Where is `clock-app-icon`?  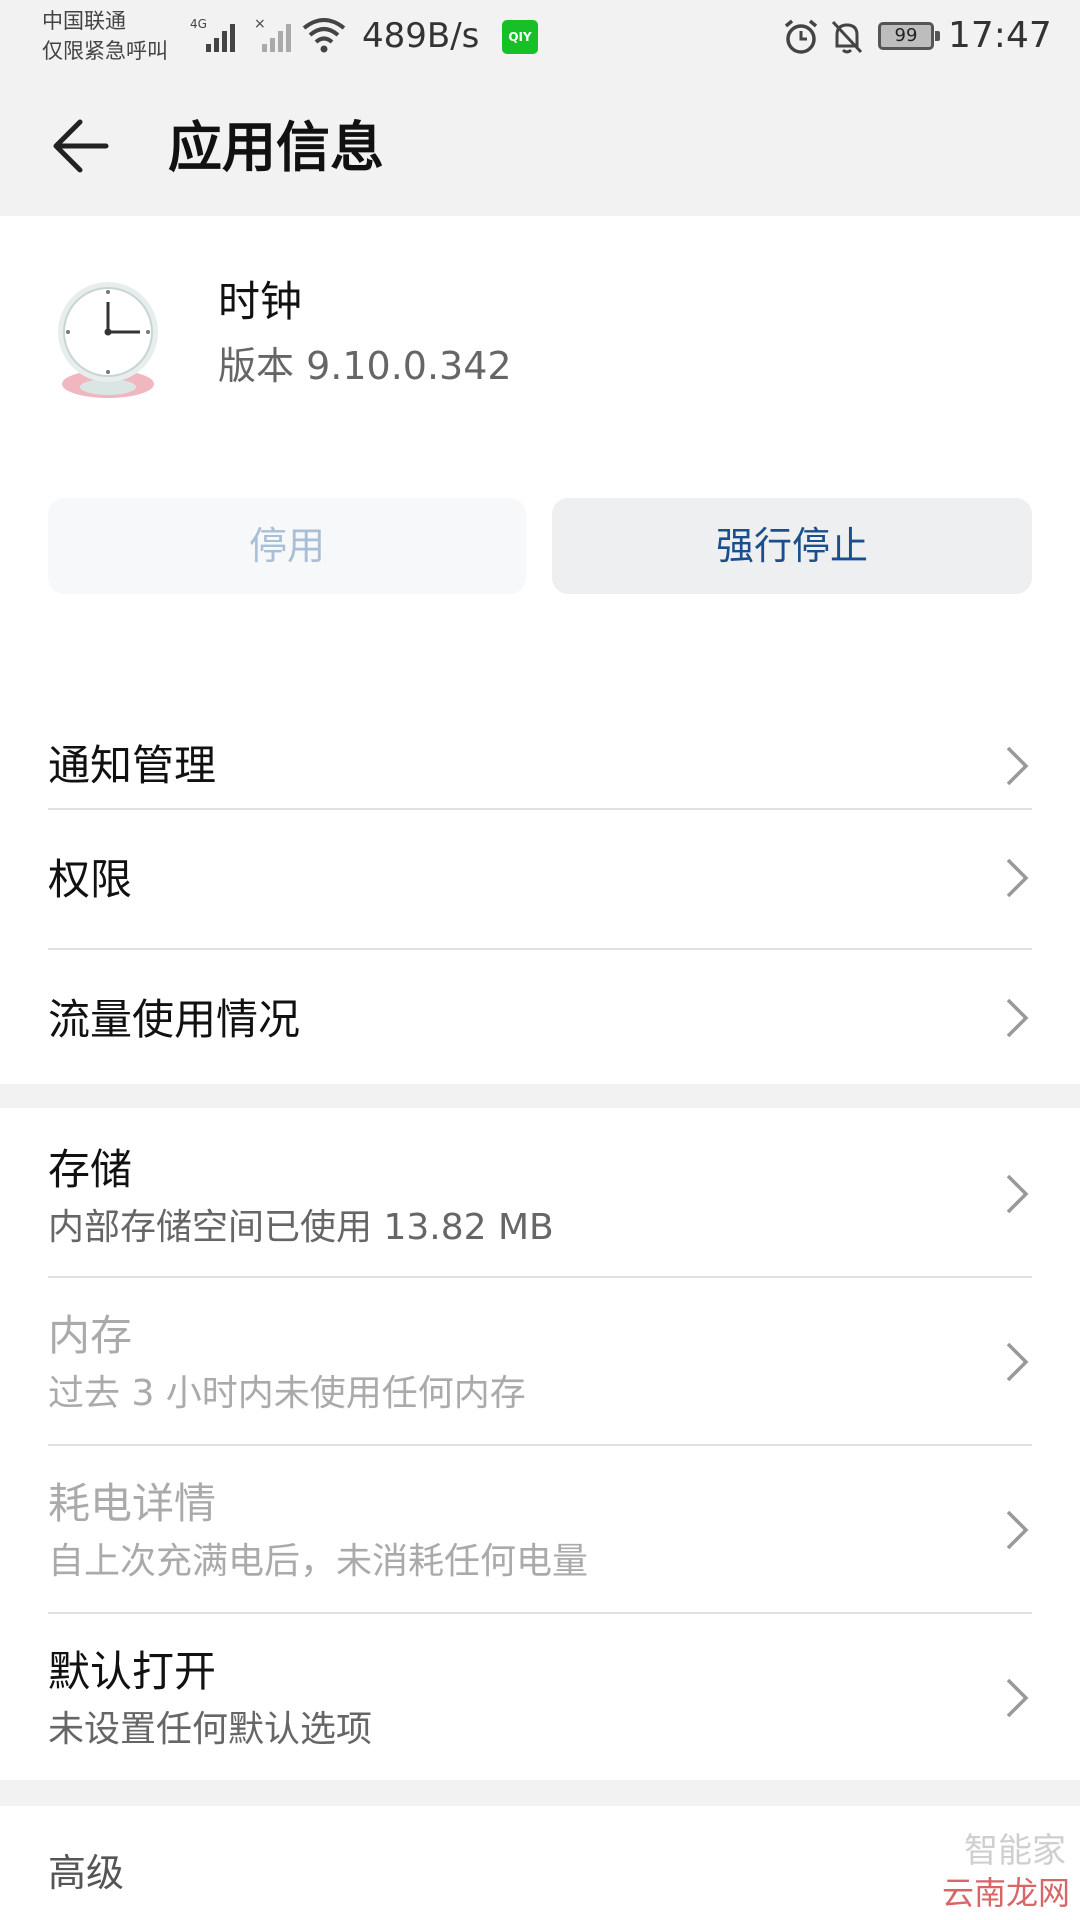 clock-app-icon is located at coordinates (108, 340).